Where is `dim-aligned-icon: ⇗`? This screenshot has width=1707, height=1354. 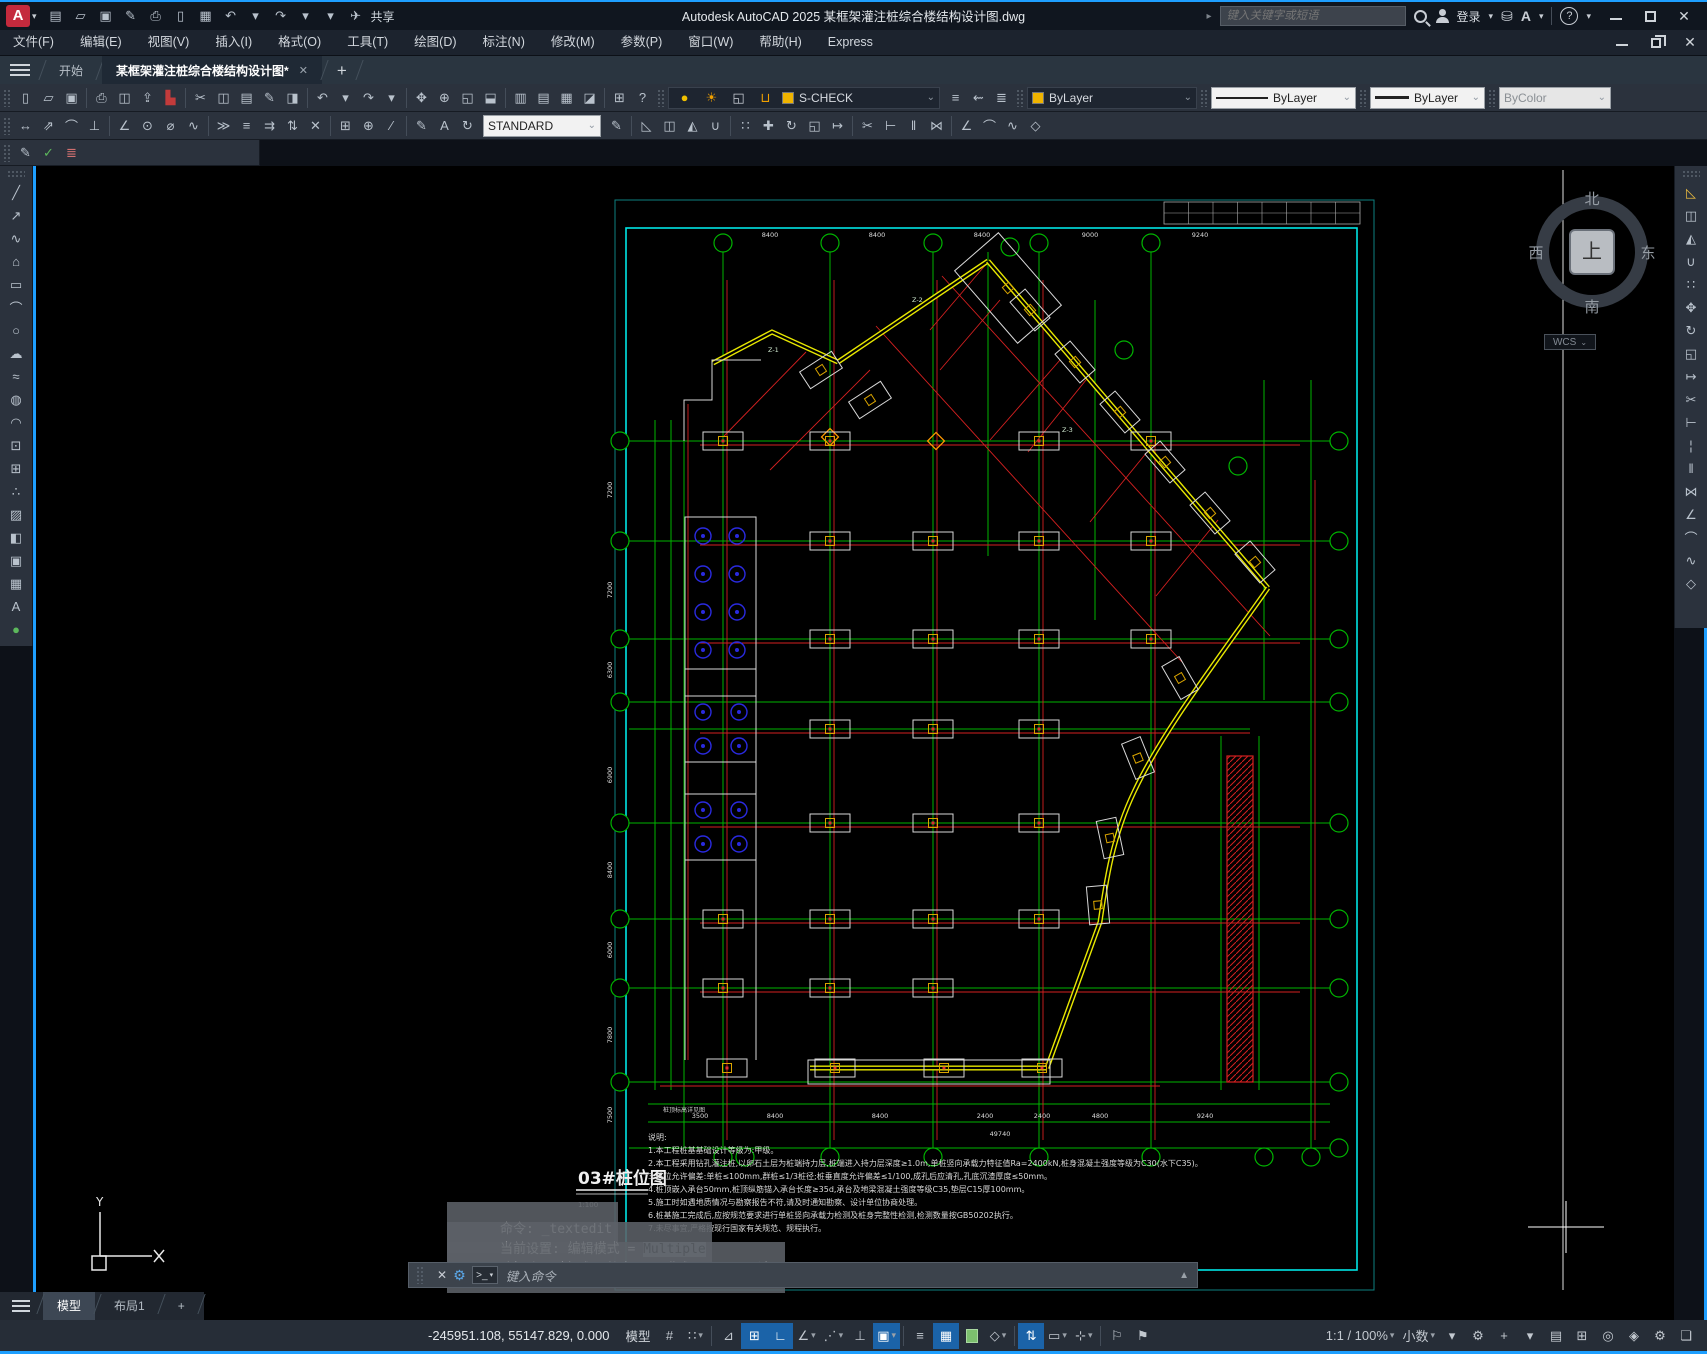
dim-aligned-icon: ⇗ is located at coordinates (48, 126).